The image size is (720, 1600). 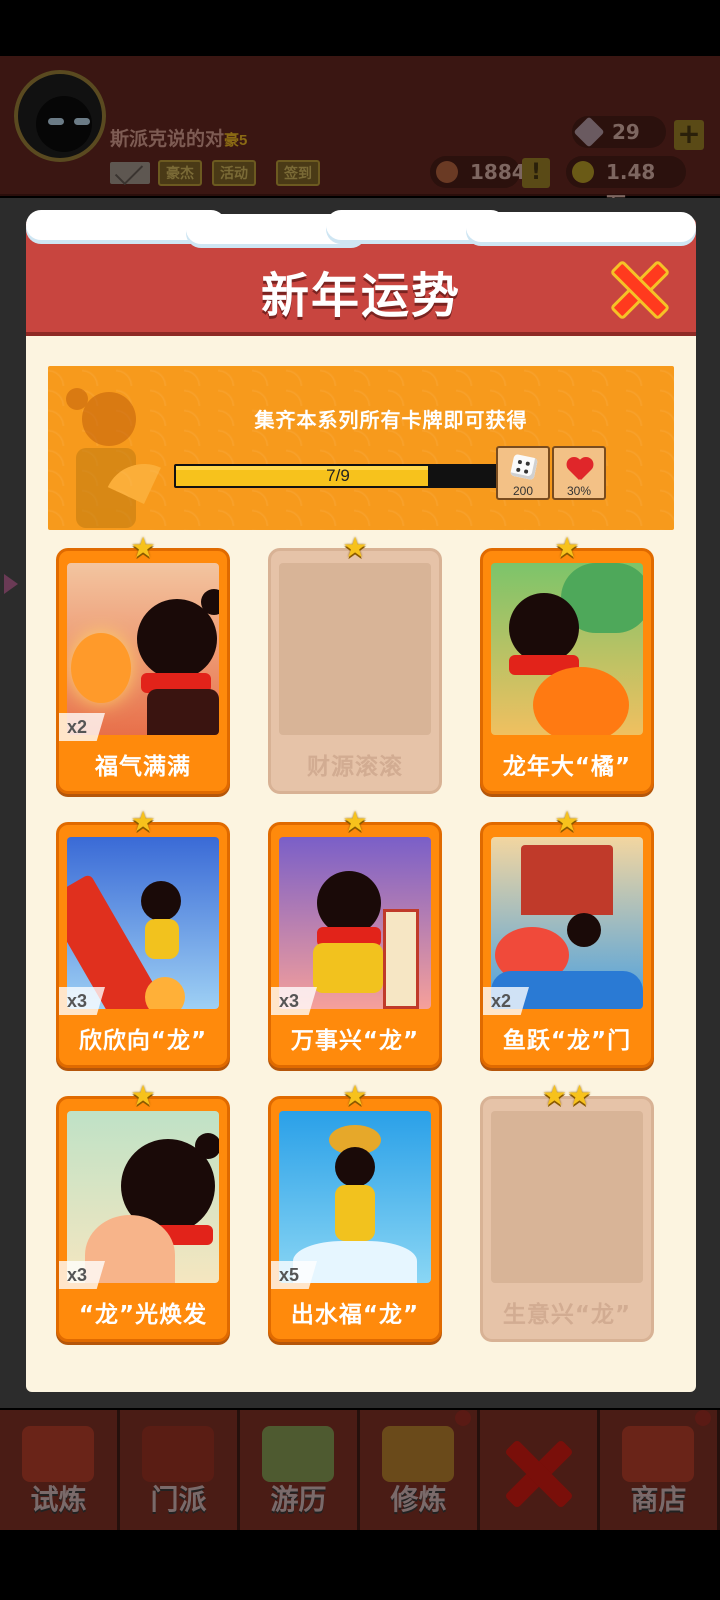 What do you see at coordinates (143, 1315) in the screenshot?
I see `card-name: “龙”光焕发` at bounding box center [143, 1315].